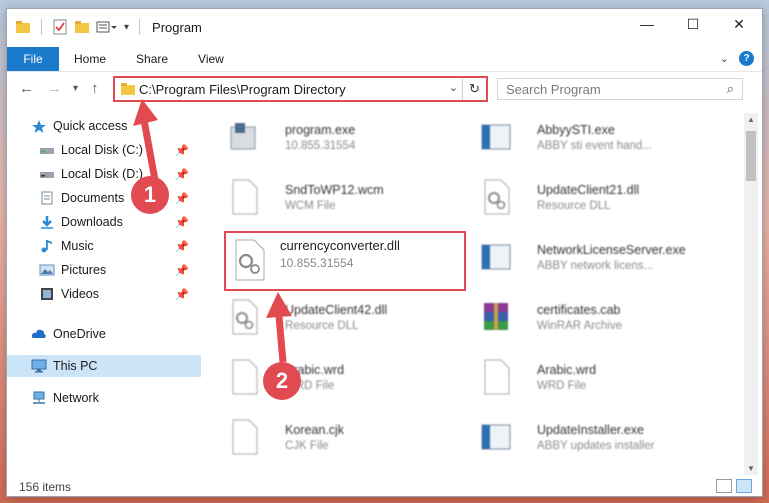 The image size is (769, 503). I want to click on search-input: Search Program, so click(553, 89).